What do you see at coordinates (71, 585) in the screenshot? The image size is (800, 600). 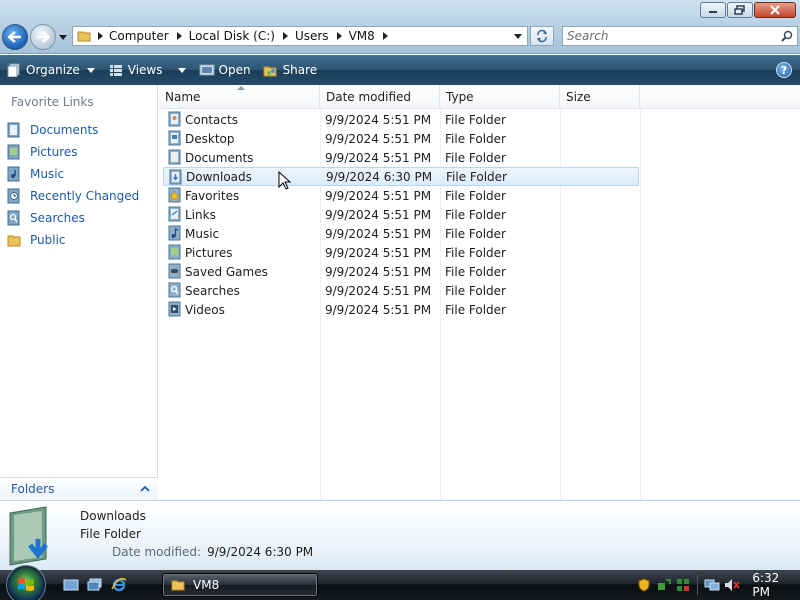 I see `show-desktop-icon` at bounding box center [71, 585].